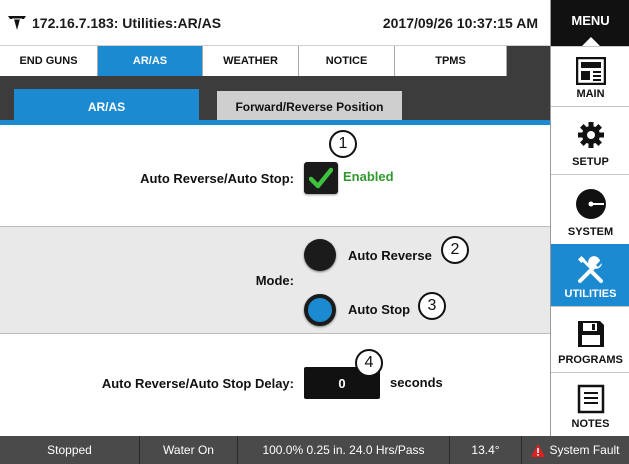  I want to click on nav-system-label: SYSTEM, so click(590, 232).